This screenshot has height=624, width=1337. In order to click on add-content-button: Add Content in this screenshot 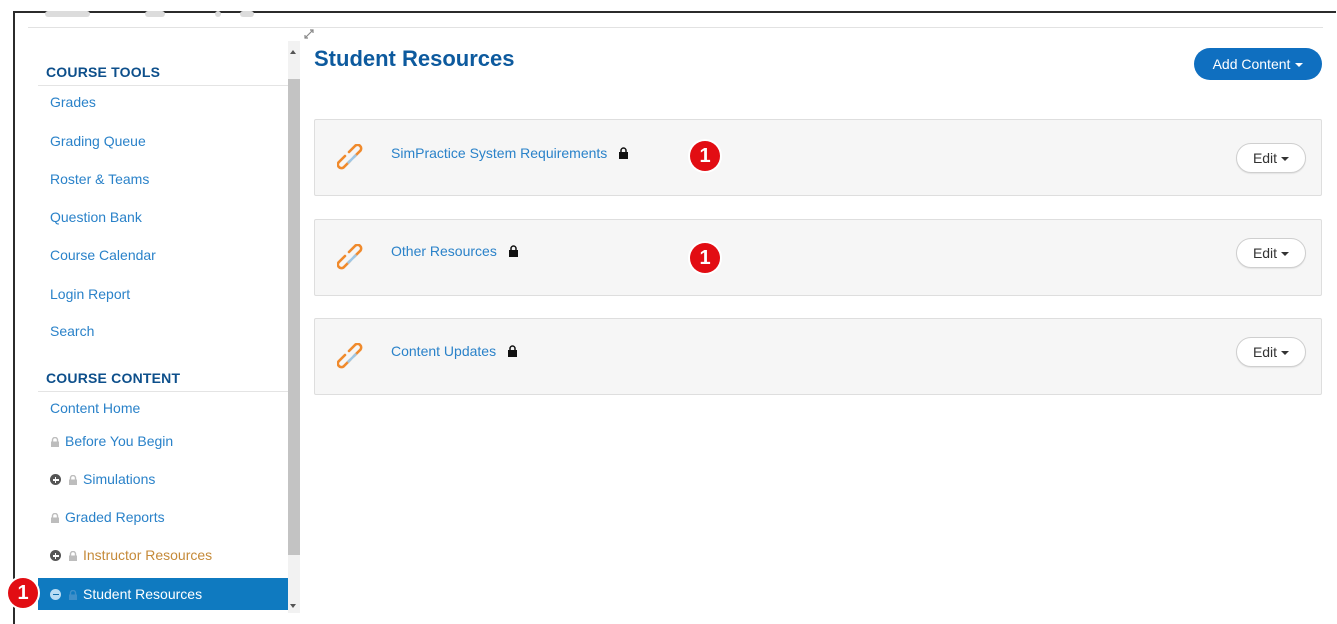, I will do `click(1258, 64)`.